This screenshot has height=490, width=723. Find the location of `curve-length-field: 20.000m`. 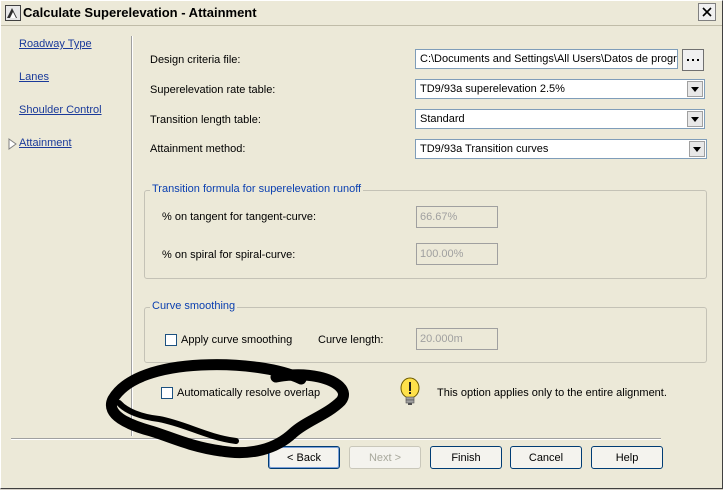

curve-length-field: 20.000m is located at coordinates (457, 339).